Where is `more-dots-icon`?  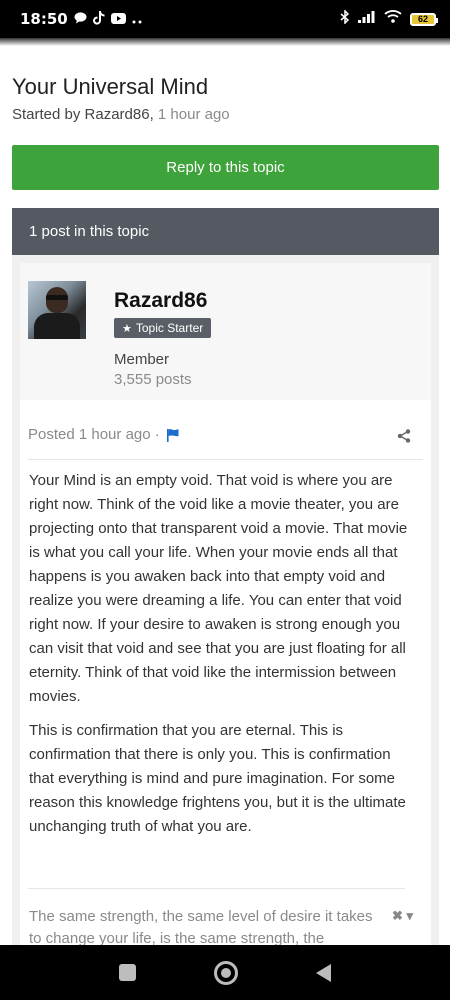 more-dots-icon is located at coordinates (138, 19).